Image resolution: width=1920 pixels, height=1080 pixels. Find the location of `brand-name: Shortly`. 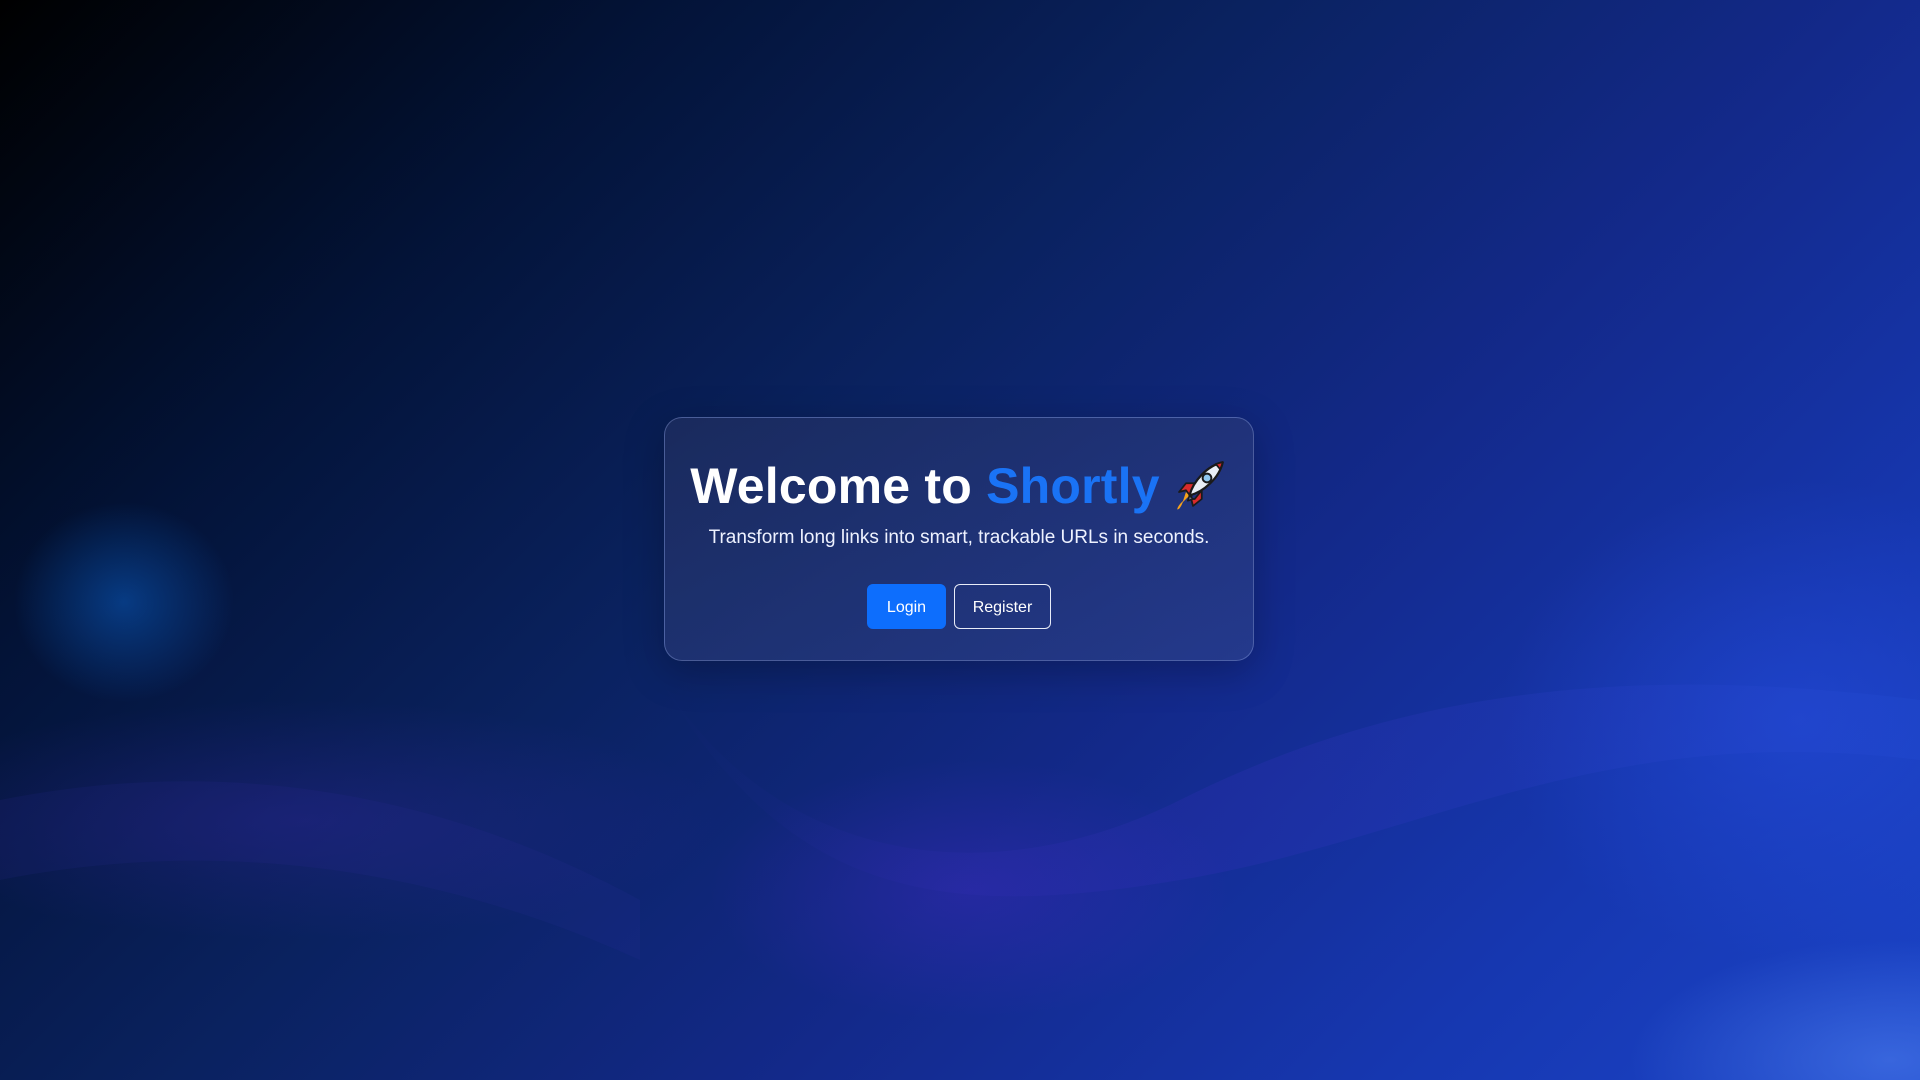

brand-name: Shortly is located at coordinates (1073, 486).